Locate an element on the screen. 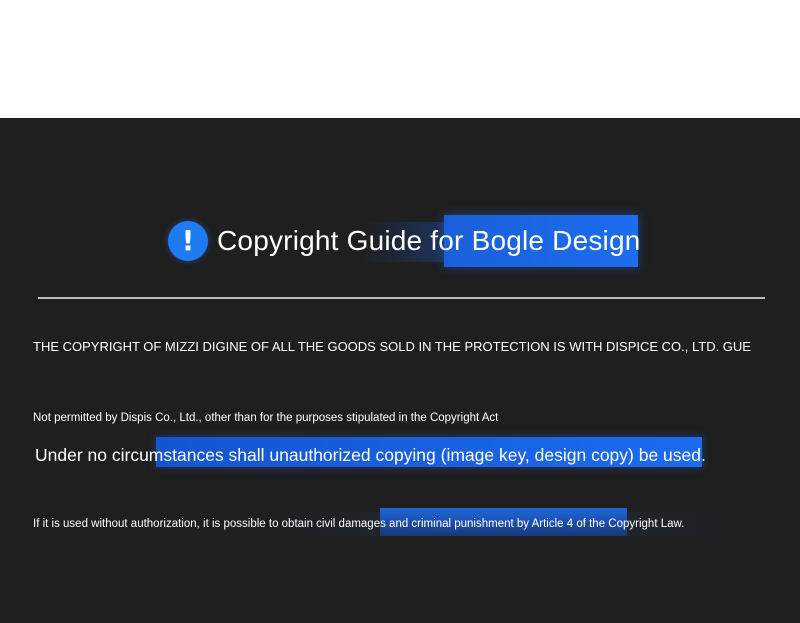 The width and height of the screenshot is (800, 623). divider is located at coordinates (401, 298).